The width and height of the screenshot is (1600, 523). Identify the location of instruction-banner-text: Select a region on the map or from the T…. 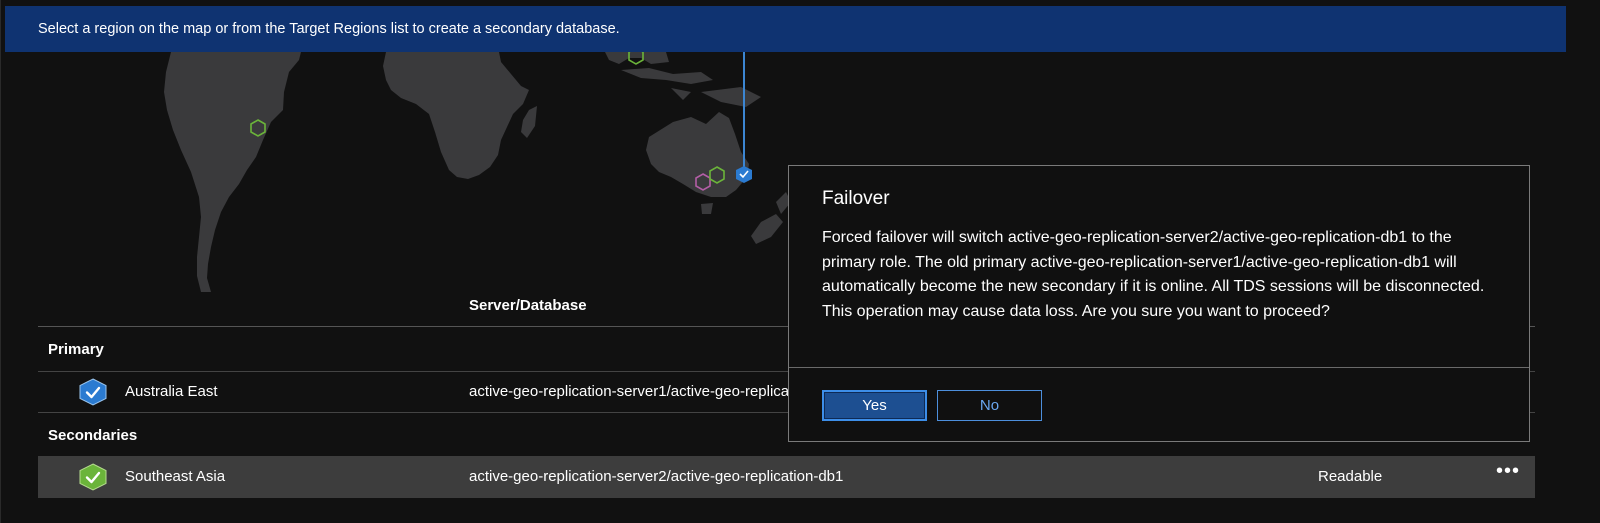
(329, 29).